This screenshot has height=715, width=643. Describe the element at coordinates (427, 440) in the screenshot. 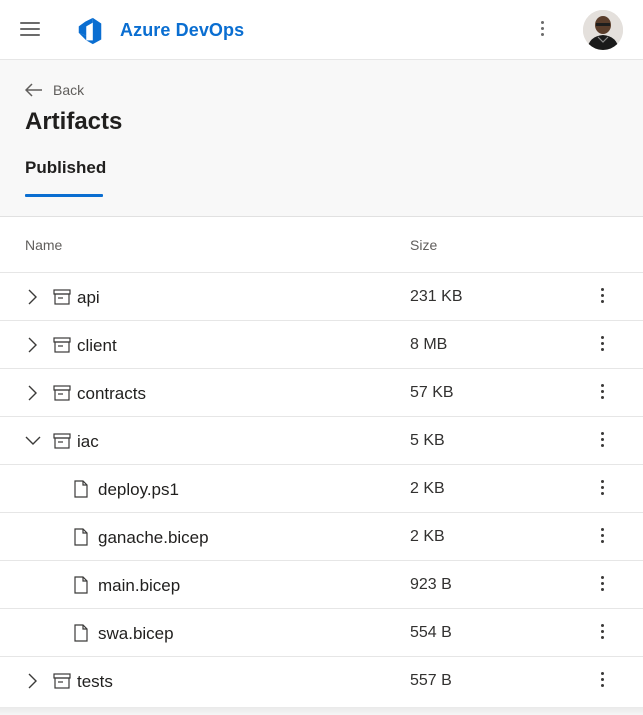

I see `row-size: 5 KB` at that location.